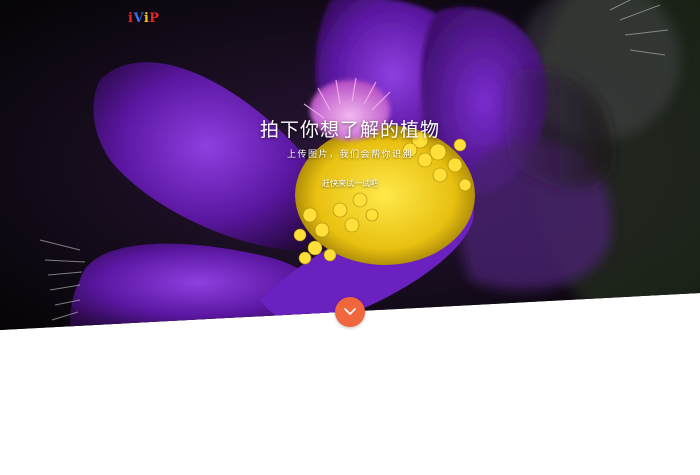  What do you see at coordinates (138, 18) in the screenshot?
I see `logo-letter: V` at bounding box center [138, 18].